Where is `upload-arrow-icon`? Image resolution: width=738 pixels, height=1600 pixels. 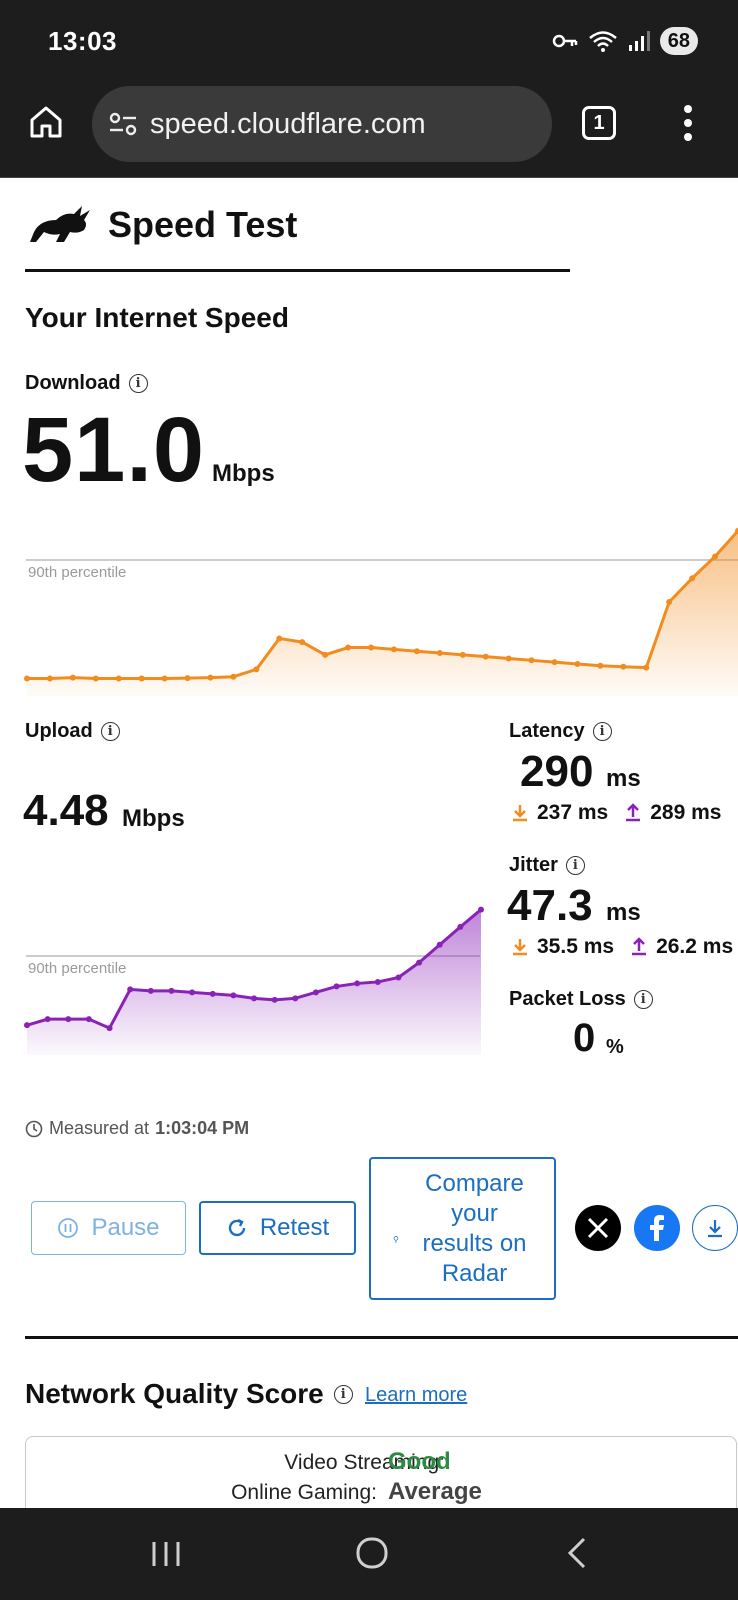
upload-arrow-icon is located at coordinates (639, 946).